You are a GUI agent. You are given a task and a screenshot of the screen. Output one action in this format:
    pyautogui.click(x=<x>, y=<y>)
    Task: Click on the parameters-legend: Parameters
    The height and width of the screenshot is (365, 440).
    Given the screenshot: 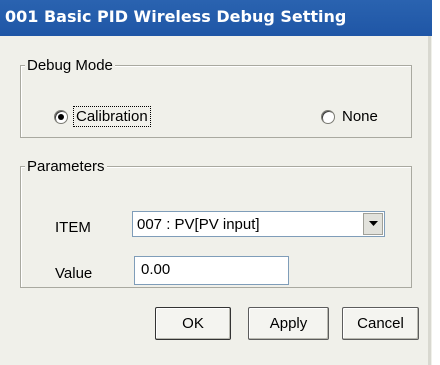 What is the action you would take?
    pyautogui.click(x=66, y=166)
    